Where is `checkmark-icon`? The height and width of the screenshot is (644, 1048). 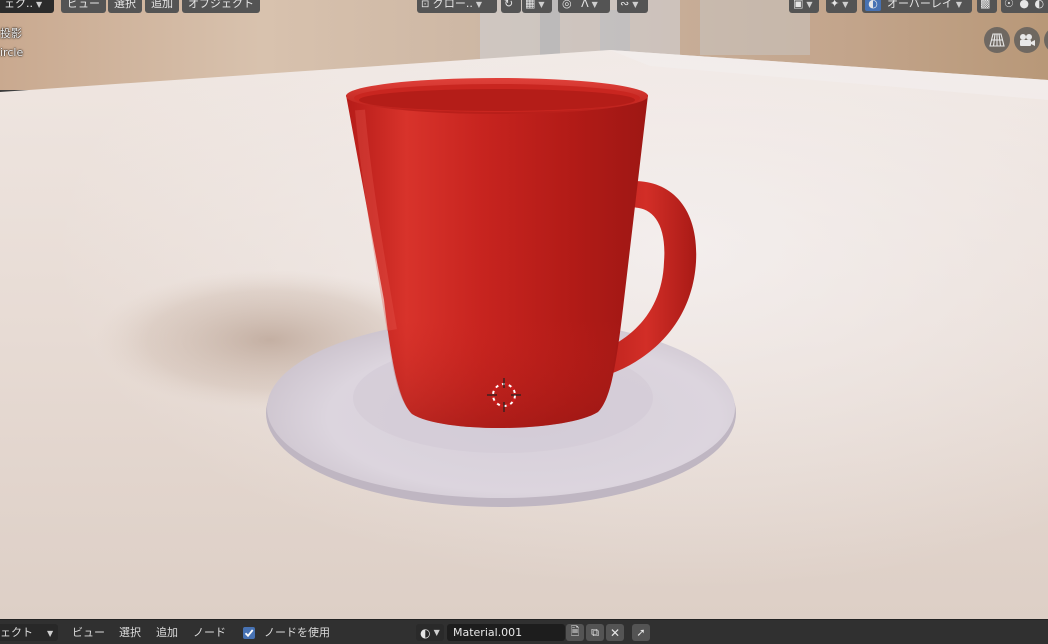 checkmark-icon is located at coordinates (249, 633).